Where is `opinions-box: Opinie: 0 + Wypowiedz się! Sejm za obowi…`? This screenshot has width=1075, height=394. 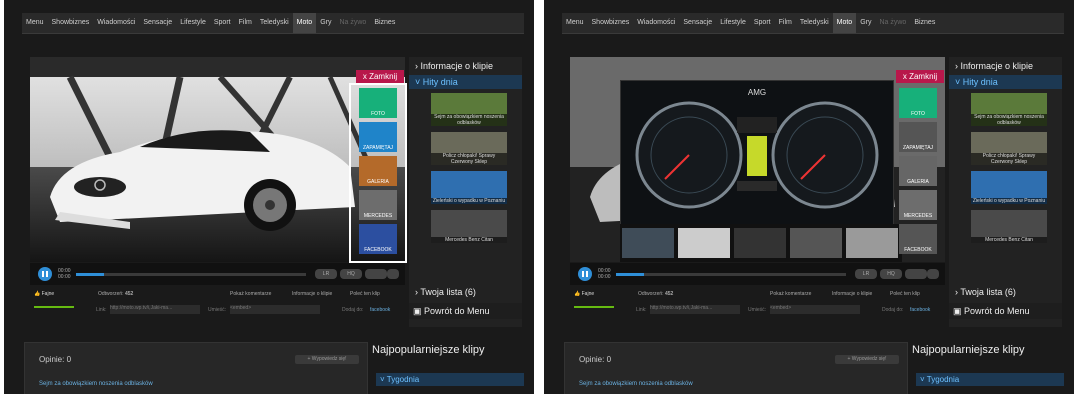 opinions-box: Opinie: 0 + Wypowiedz się! Sejm za obowi… is located at coordinates (736, 368).